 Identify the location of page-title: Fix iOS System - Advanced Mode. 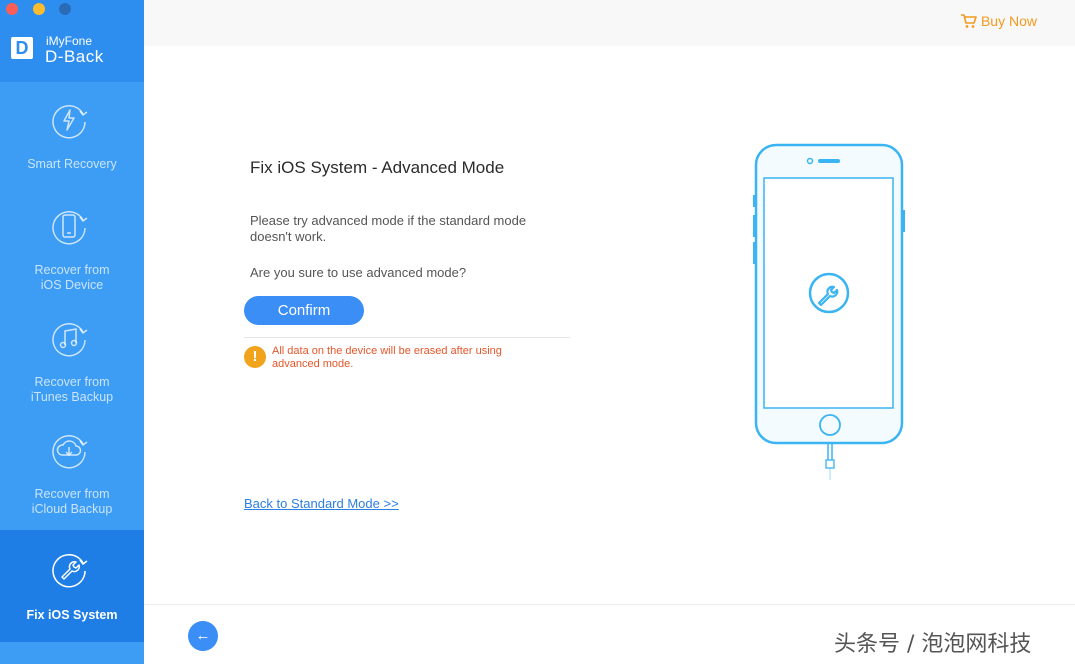
(377, 167).